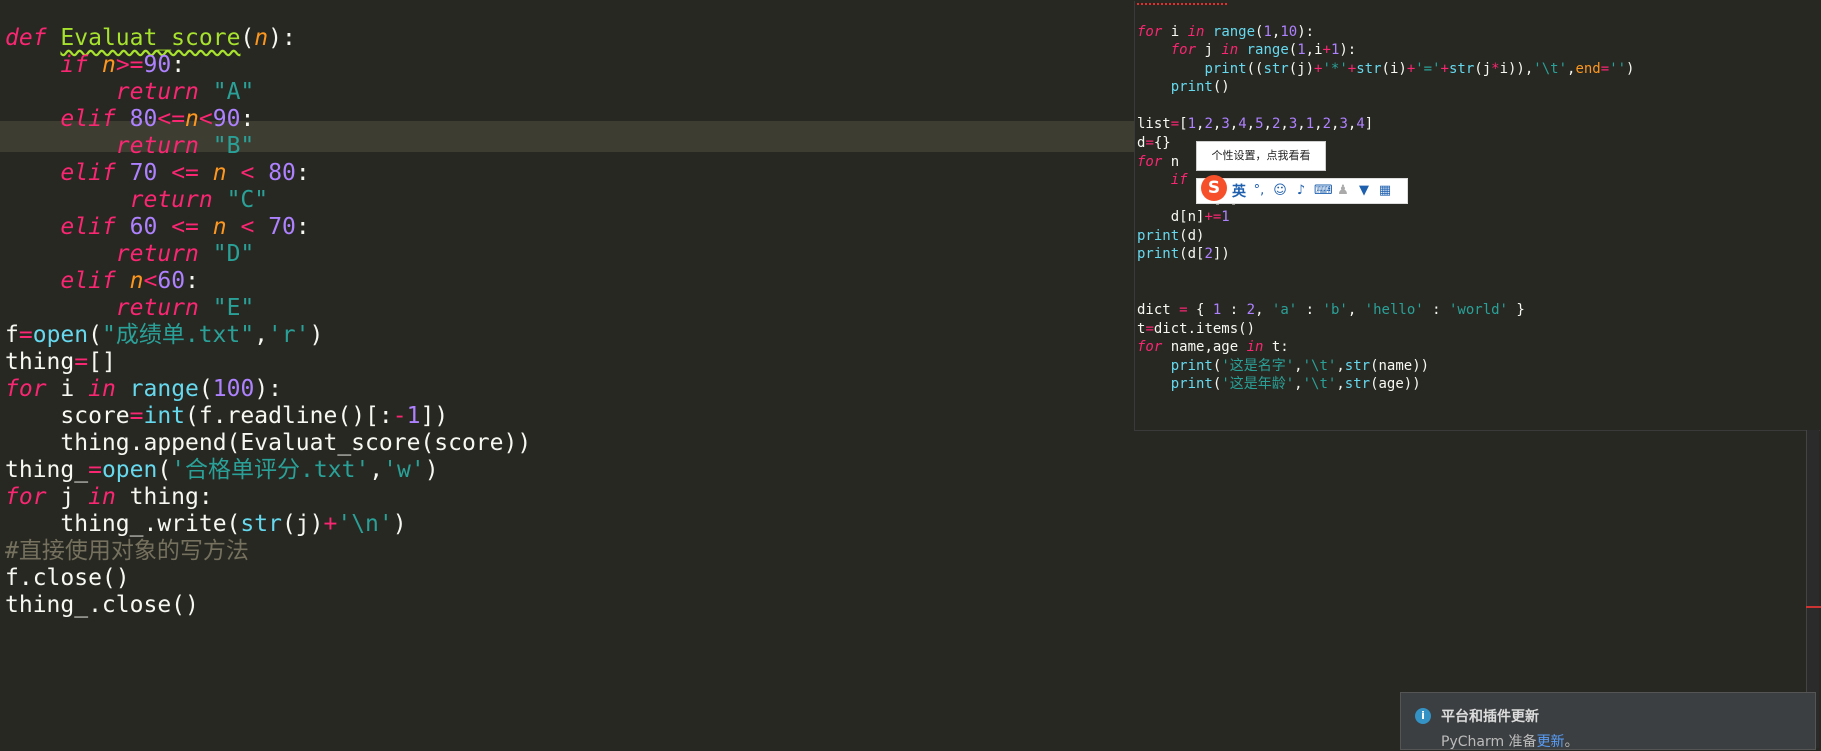  What do you see at coordinates (1279, 384) in the screenshot?
I see `pane-line-20: print('这是年龄','\t',str(age))` at bounding box center [1279, 384].